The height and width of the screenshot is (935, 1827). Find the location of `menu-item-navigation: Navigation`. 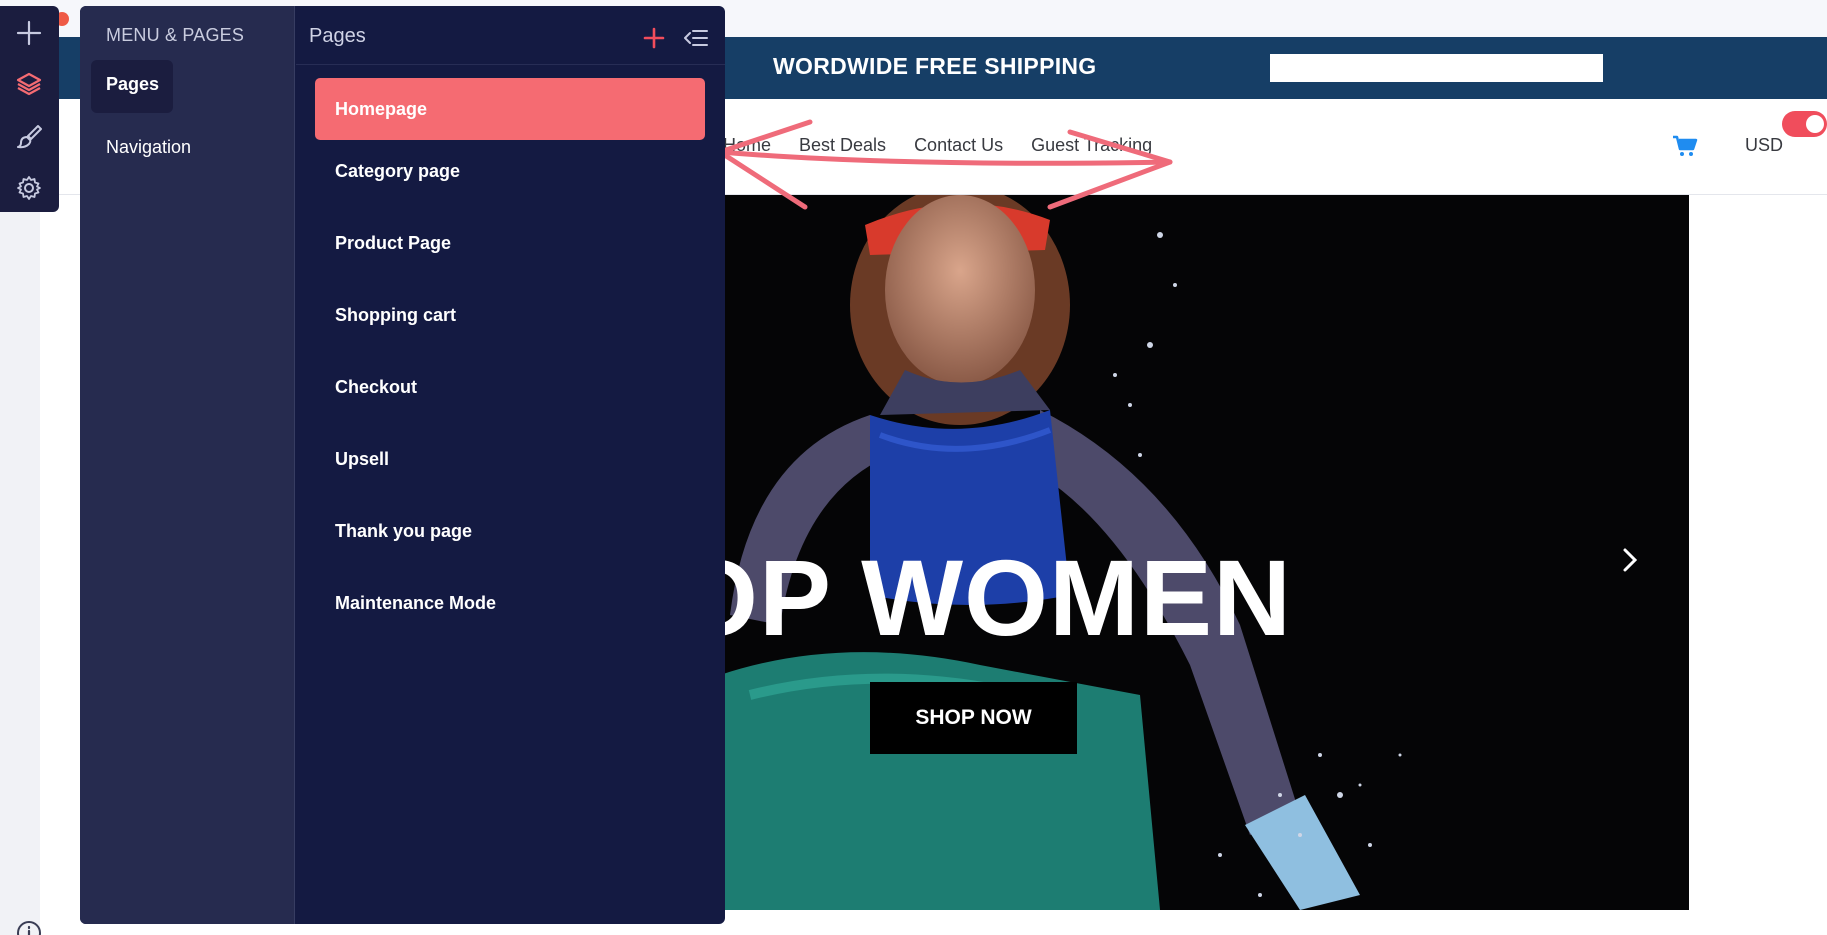

menu-item-navigation: Navigation is located at coordinates (148, 147).